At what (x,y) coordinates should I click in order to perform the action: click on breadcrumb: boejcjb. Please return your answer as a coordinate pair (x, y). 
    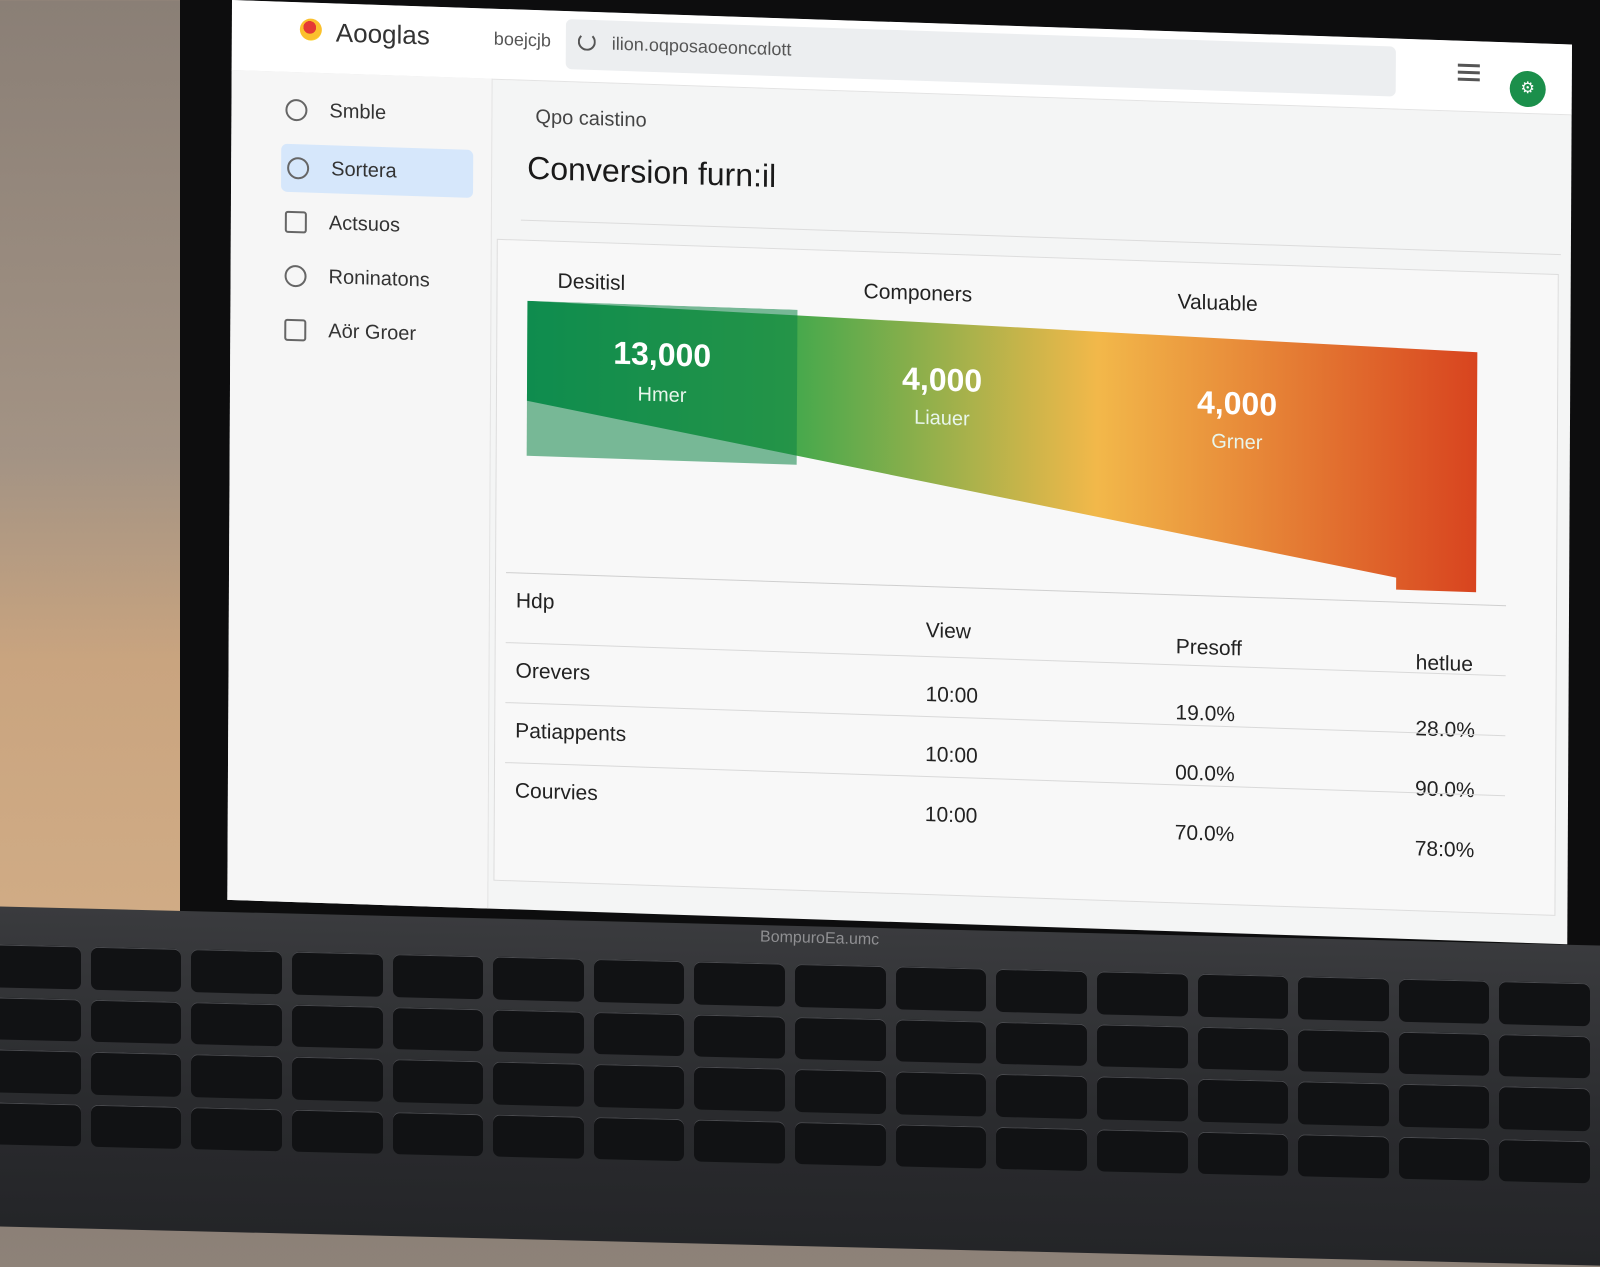
    Looking at the image, I should click on (522, 40).